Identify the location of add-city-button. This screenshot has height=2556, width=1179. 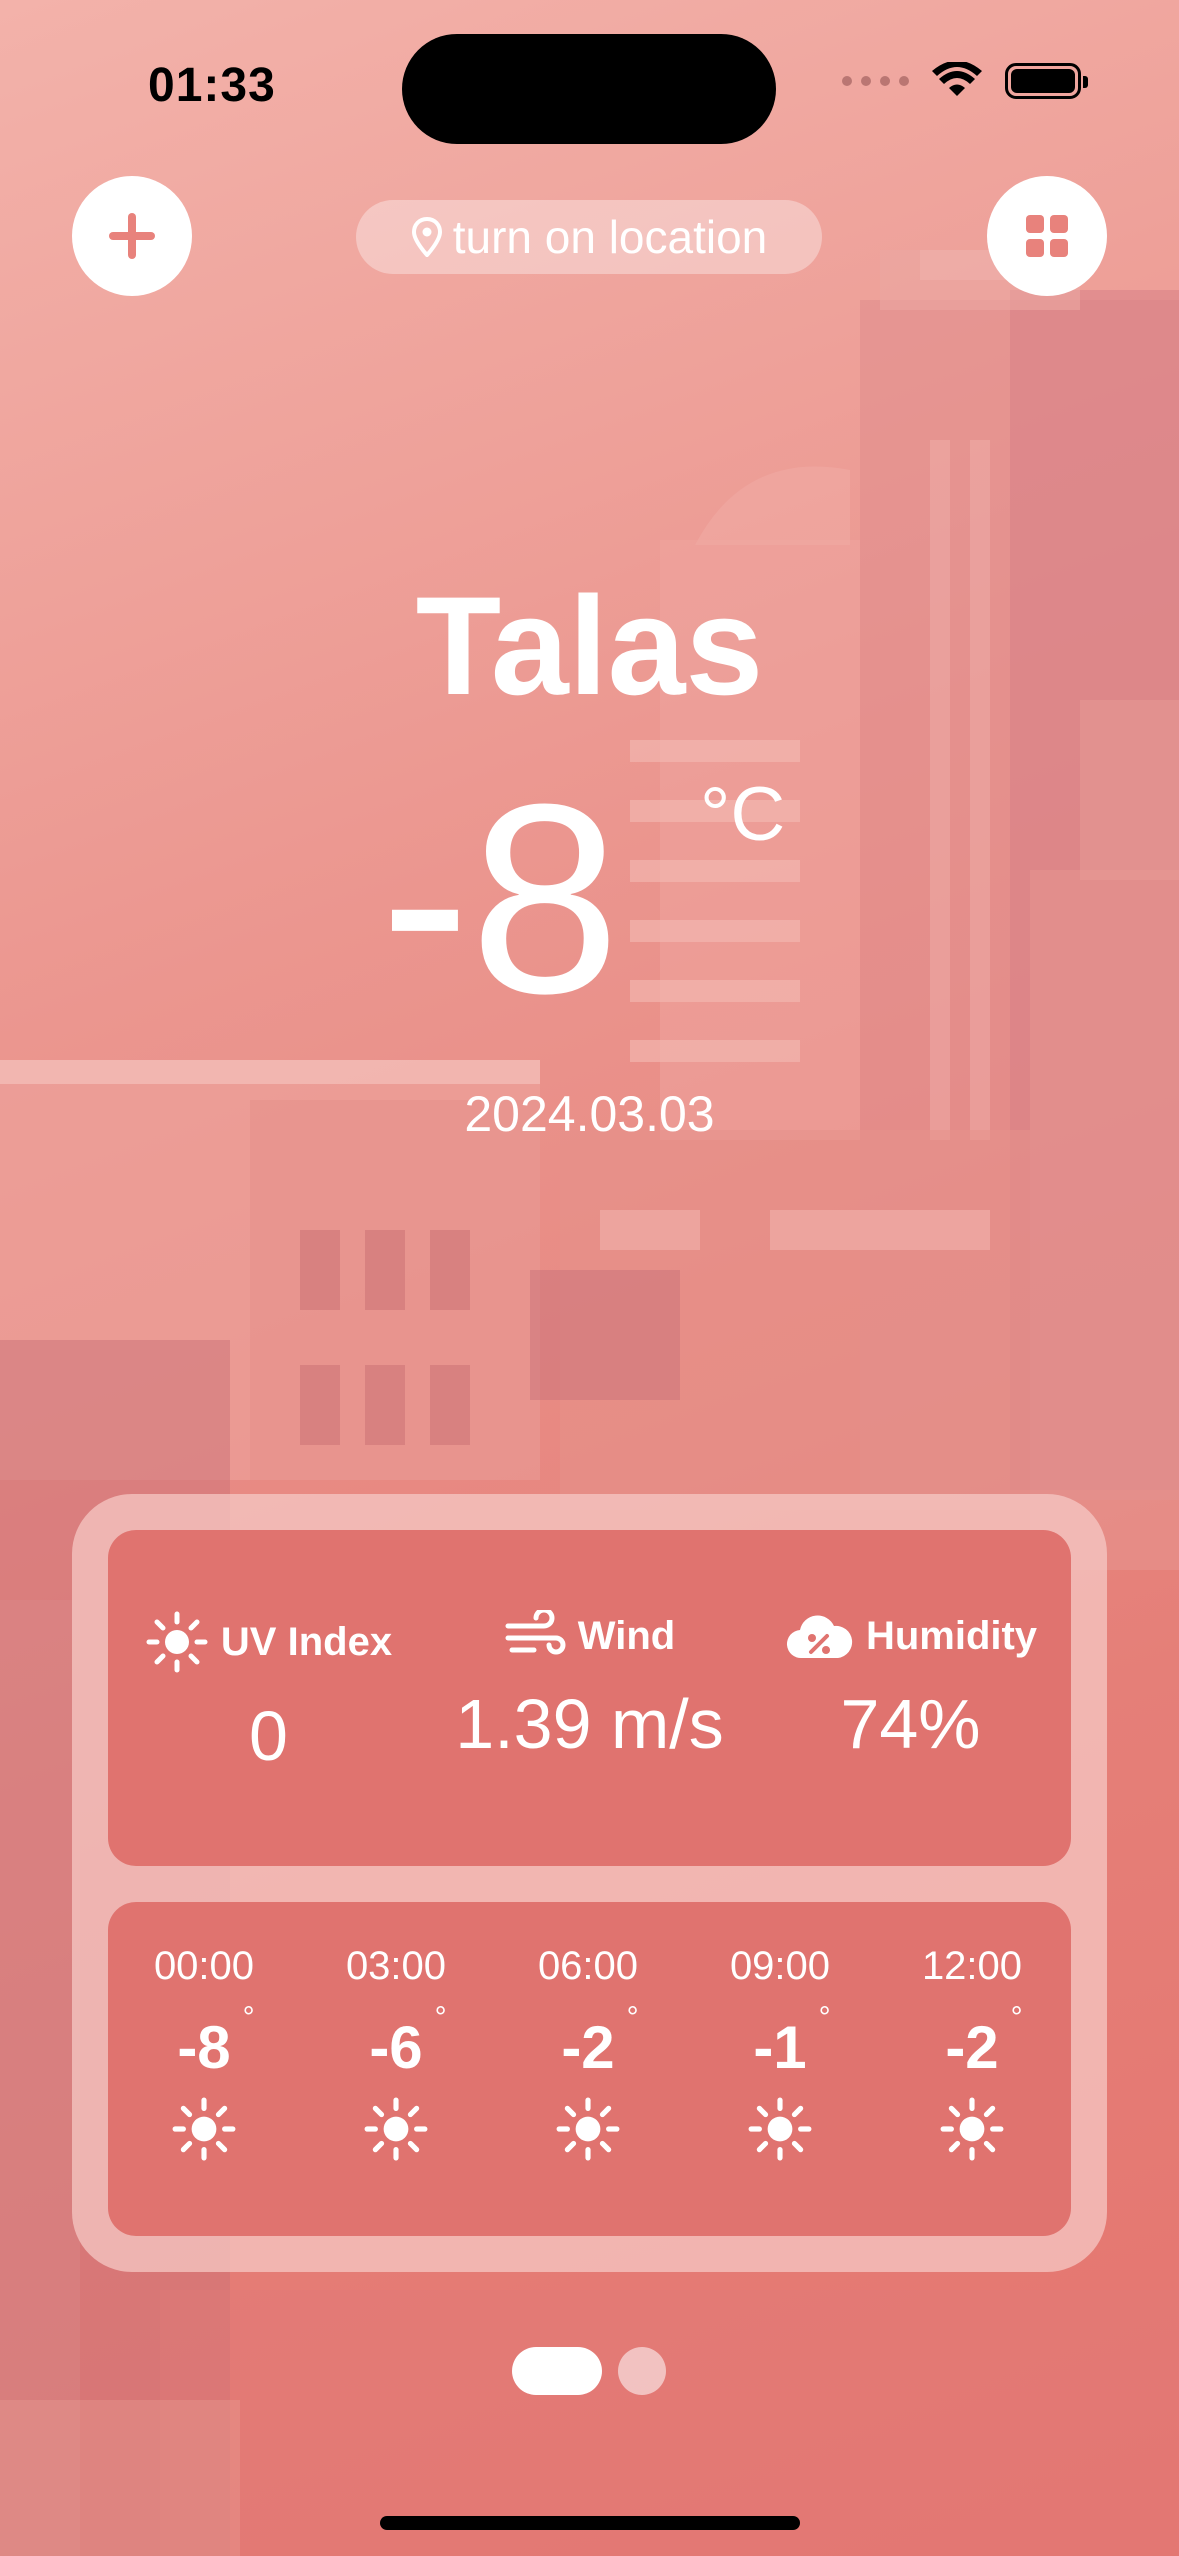
(132, 236).